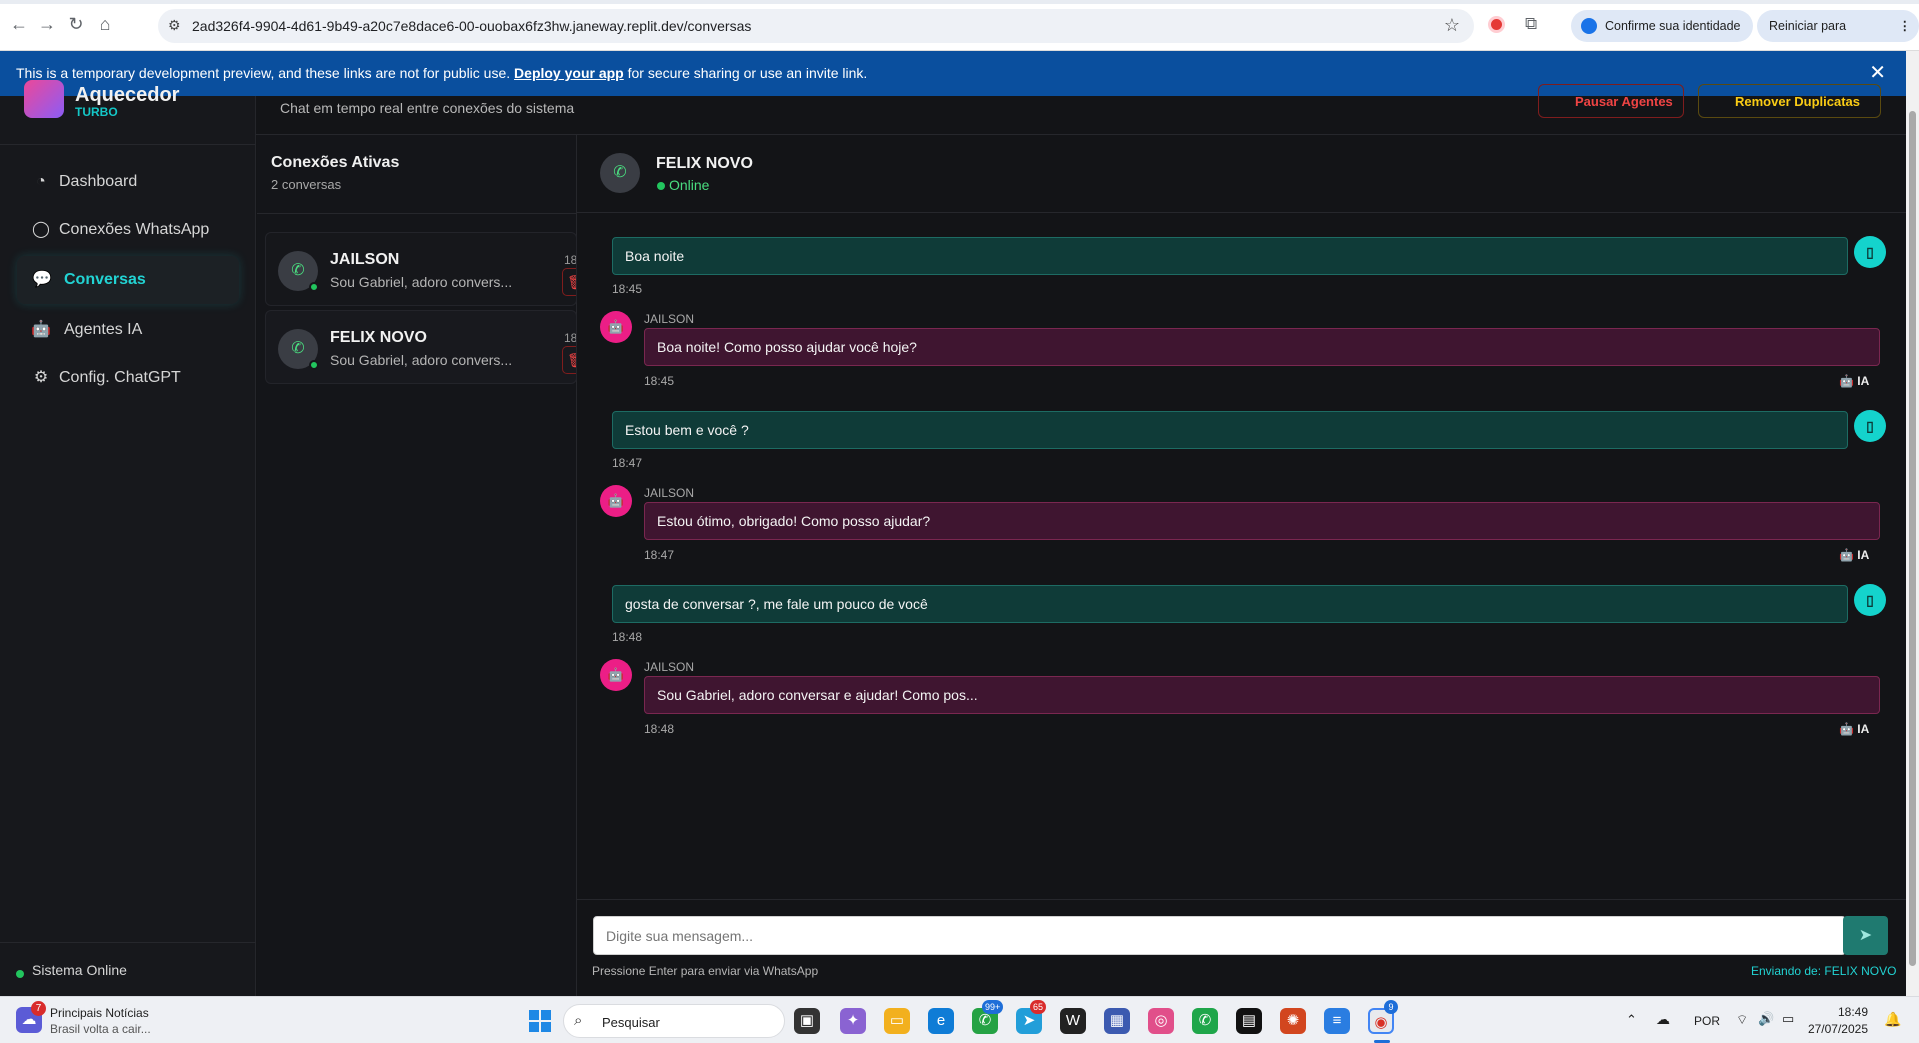 Image resolution: width=1919 pixels, height=1043 pixels. What do you see at coordinates (1824, 971) in the screenshot?
I see `sending-as-label: Enviando de: FELIX NOVO` at bounding box center [1824, 971].